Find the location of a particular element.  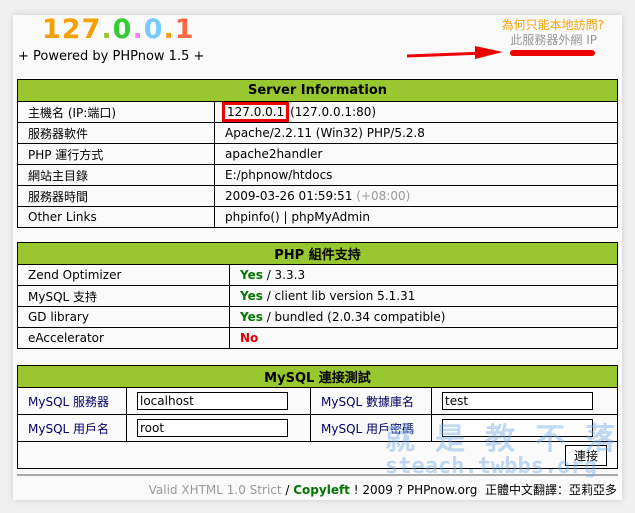

logo-part: 127 is located at coordinates (72, 29).